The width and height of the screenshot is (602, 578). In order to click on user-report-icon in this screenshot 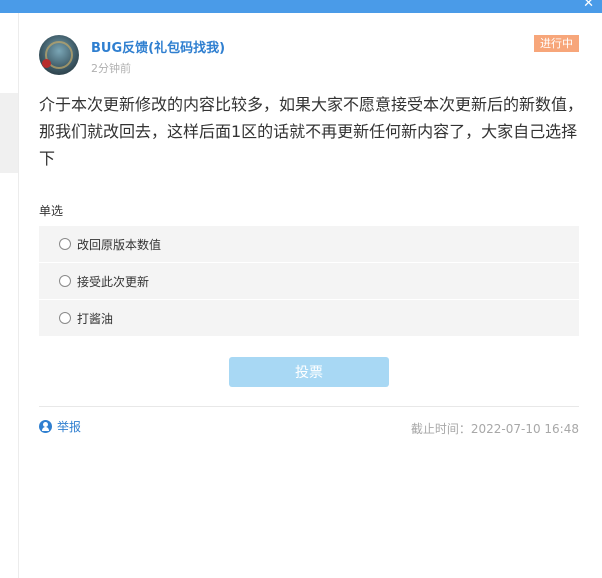, I will do `click(45, 426)`.